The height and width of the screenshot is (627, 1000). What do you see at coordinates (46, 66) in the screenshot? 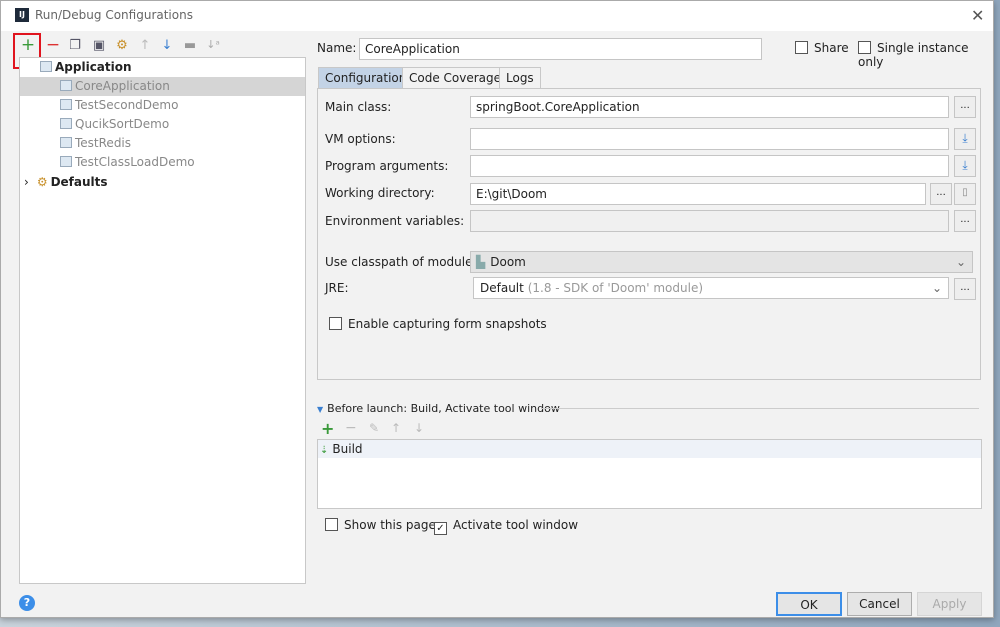
I see `application-icon` at bounding box center [46, 66].